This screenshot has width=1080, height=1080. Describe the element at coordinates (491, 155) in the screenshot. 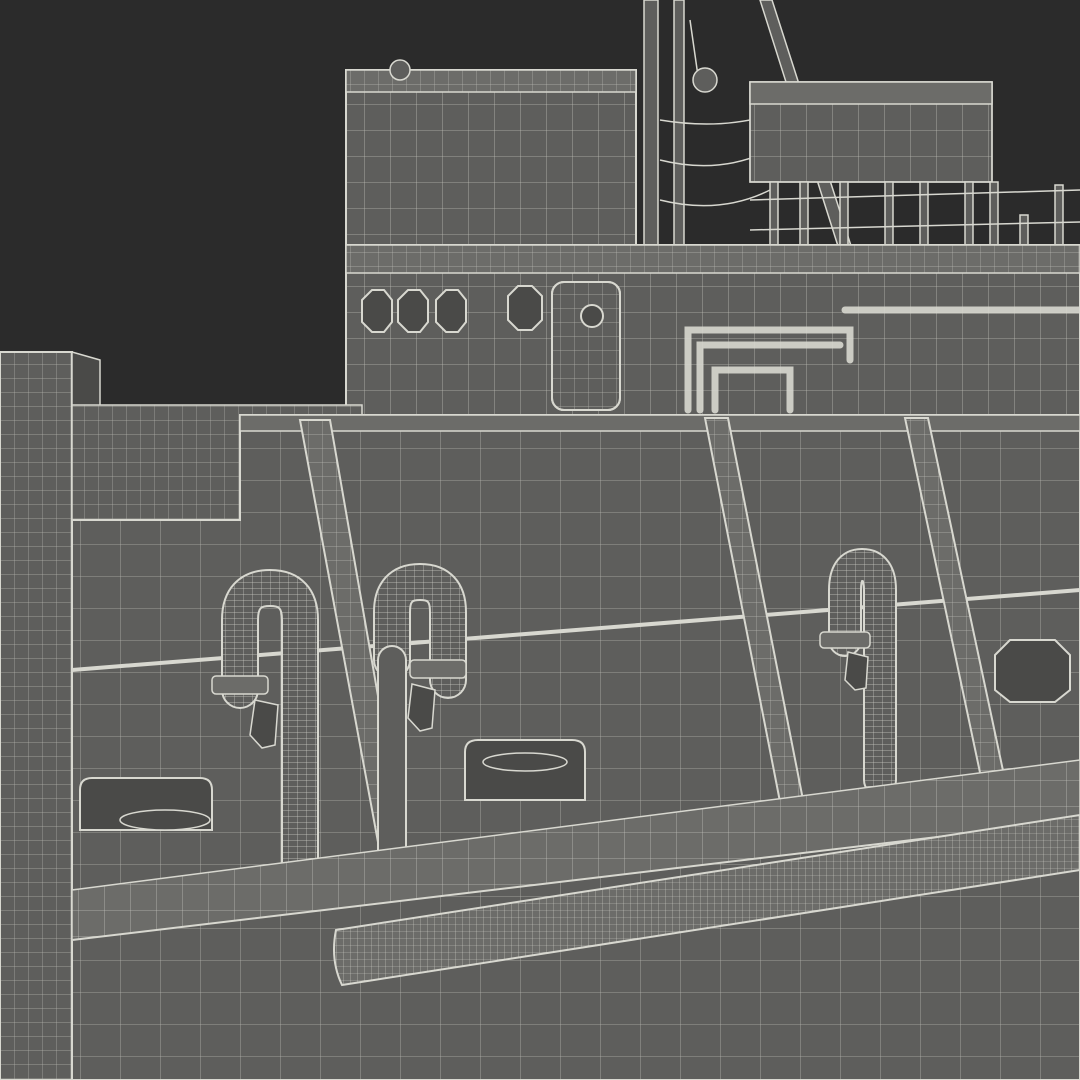

I see `superstructure-upper-block` at that location.